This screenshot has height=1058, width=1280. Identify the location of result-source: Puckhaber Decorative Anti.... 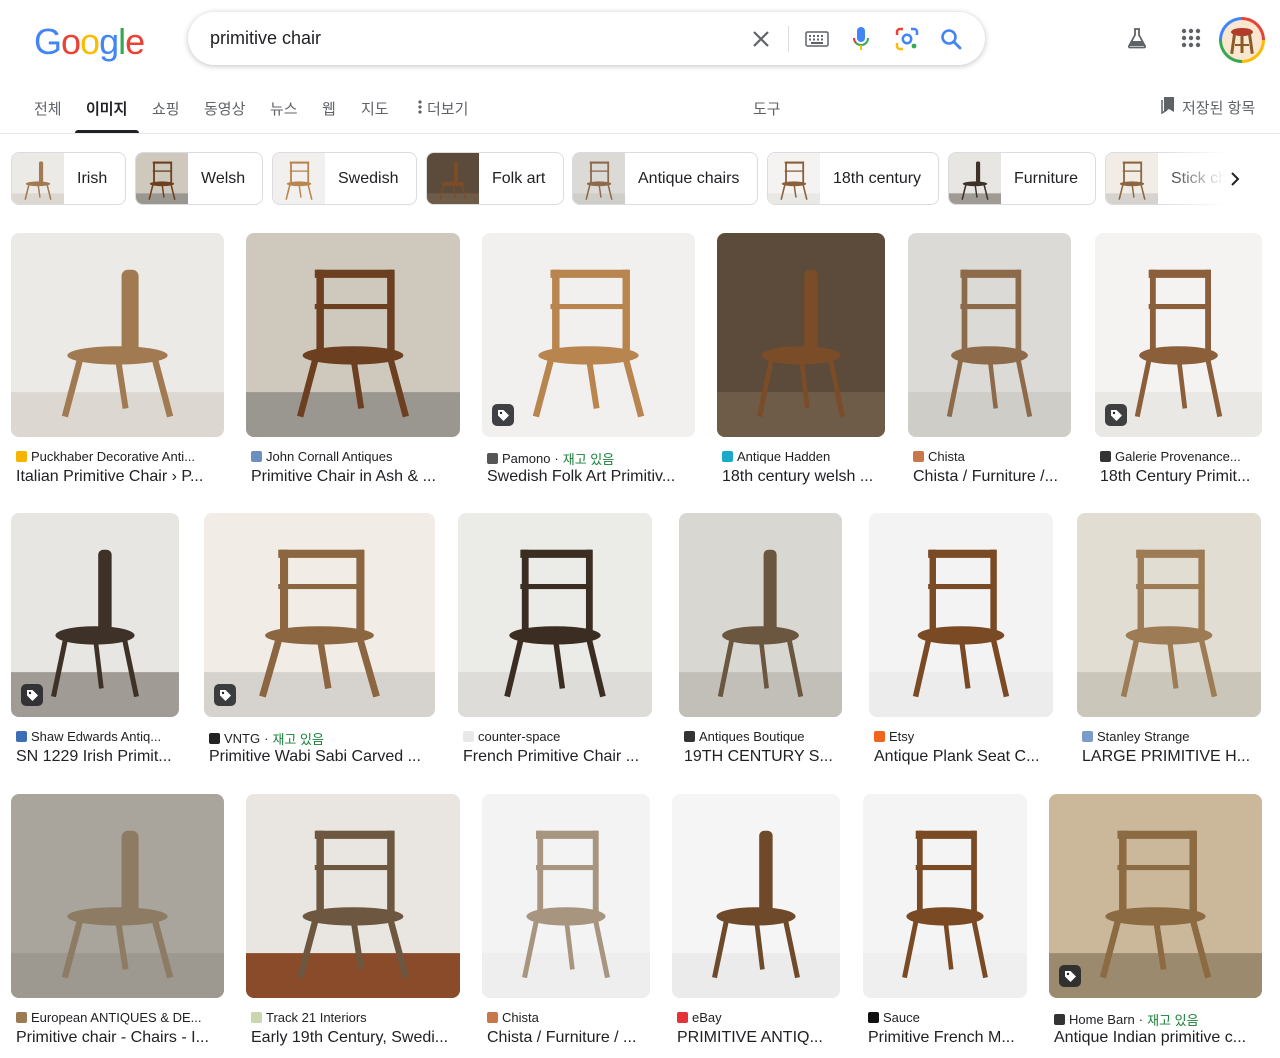
(118, 456).